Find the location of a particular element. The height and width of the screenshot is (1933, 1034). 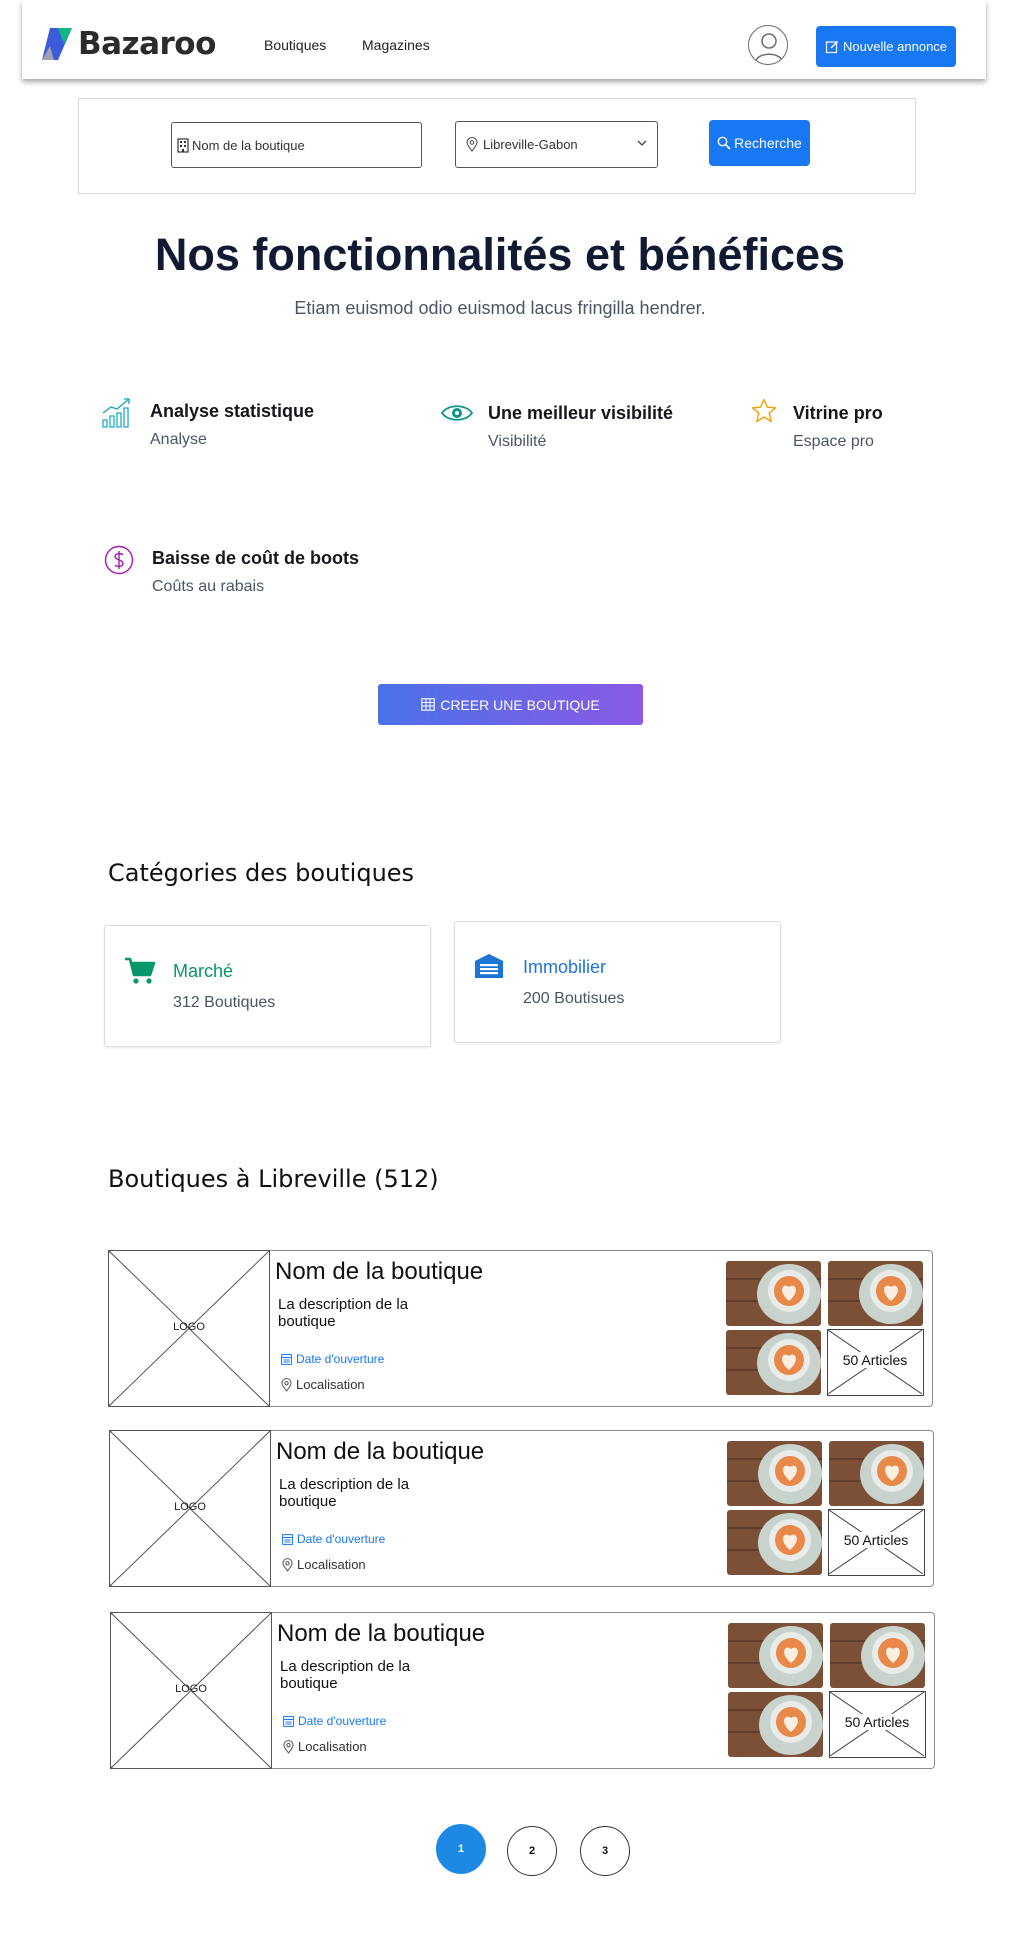

categories-title: Catégories des boutiques is located at coordinates (261, 873).